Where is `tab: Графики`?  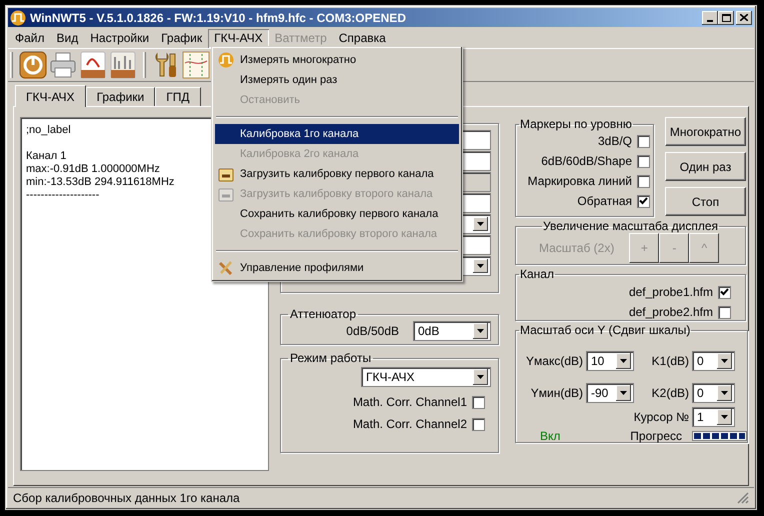 tab: Графики is located at coordinates (121, 96).